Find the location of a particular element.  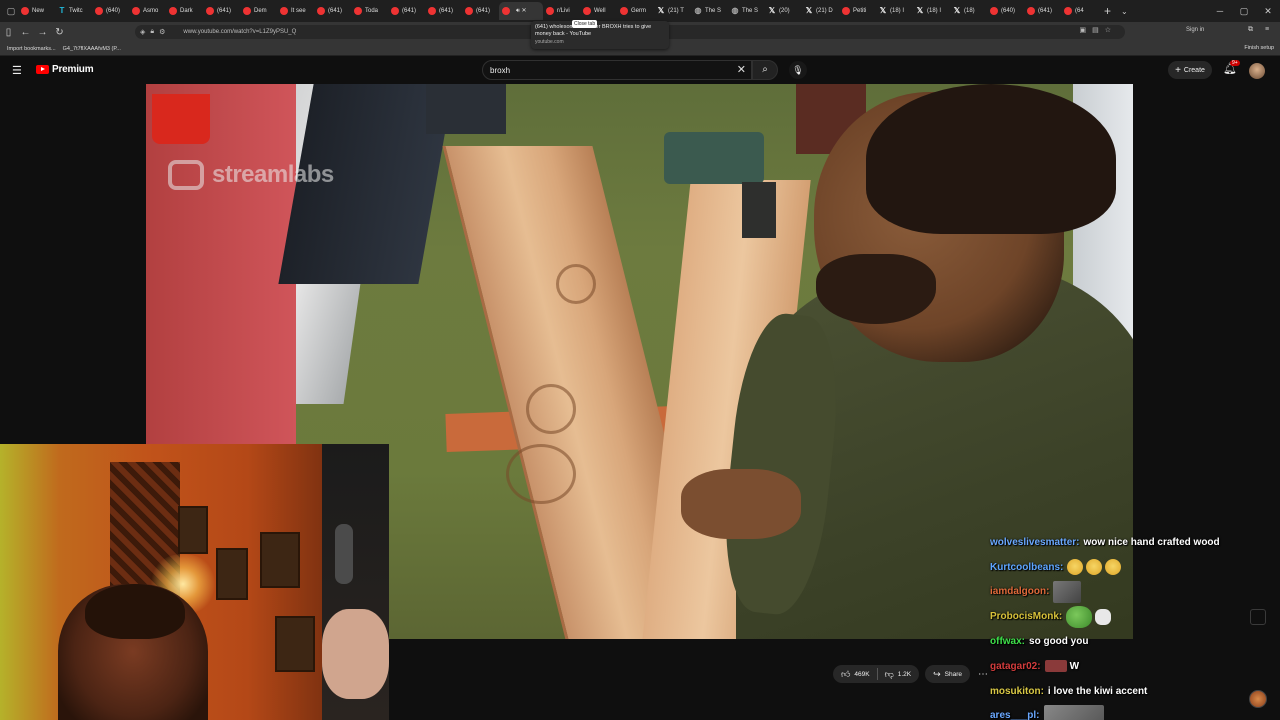

smile-emote-icon is located at coordinates (1094, 567).